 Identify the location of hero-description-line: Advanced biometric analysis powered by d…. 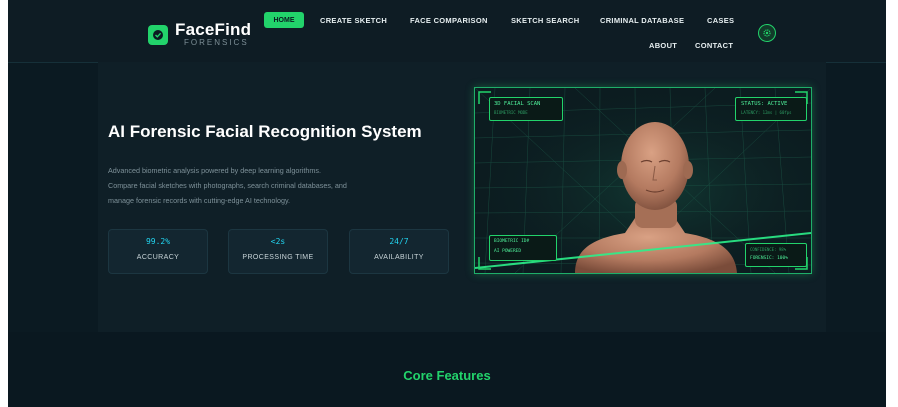
(214, 170).